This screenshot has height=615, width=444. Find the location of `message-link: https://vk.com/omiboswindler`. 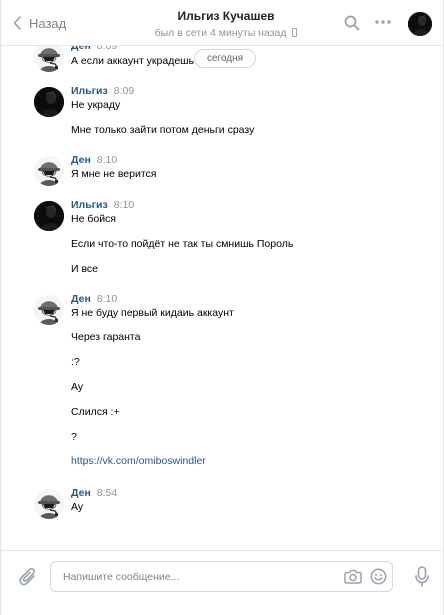

message-link: https://vk.com/omiboswindler is located at coordinates (138, 461).